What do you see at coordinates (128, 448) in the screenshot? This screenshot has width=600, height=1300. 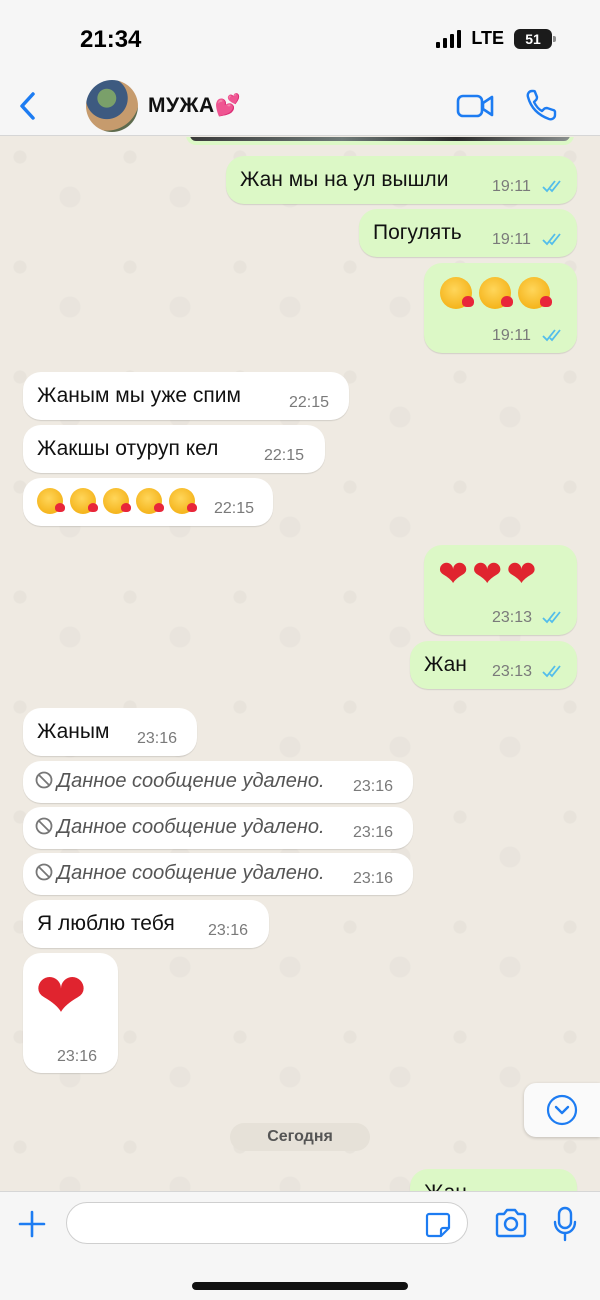 I see `message-text: Жакшы отуруп кел` at bounding box center [128, 448].